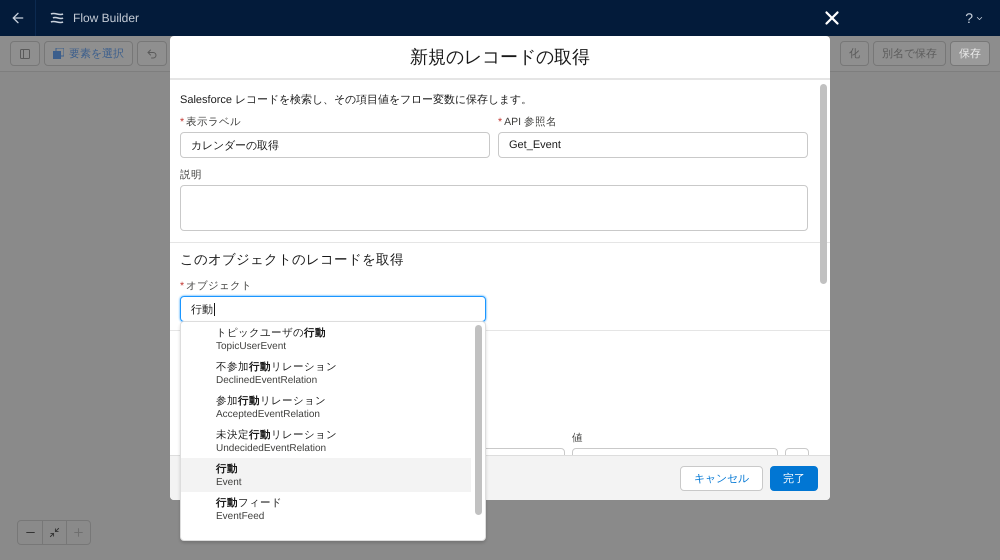  Describe the element at coordinates (267, 380) in the screenshot. I see `item-api-name: DeclinedEventRelation` at that location.